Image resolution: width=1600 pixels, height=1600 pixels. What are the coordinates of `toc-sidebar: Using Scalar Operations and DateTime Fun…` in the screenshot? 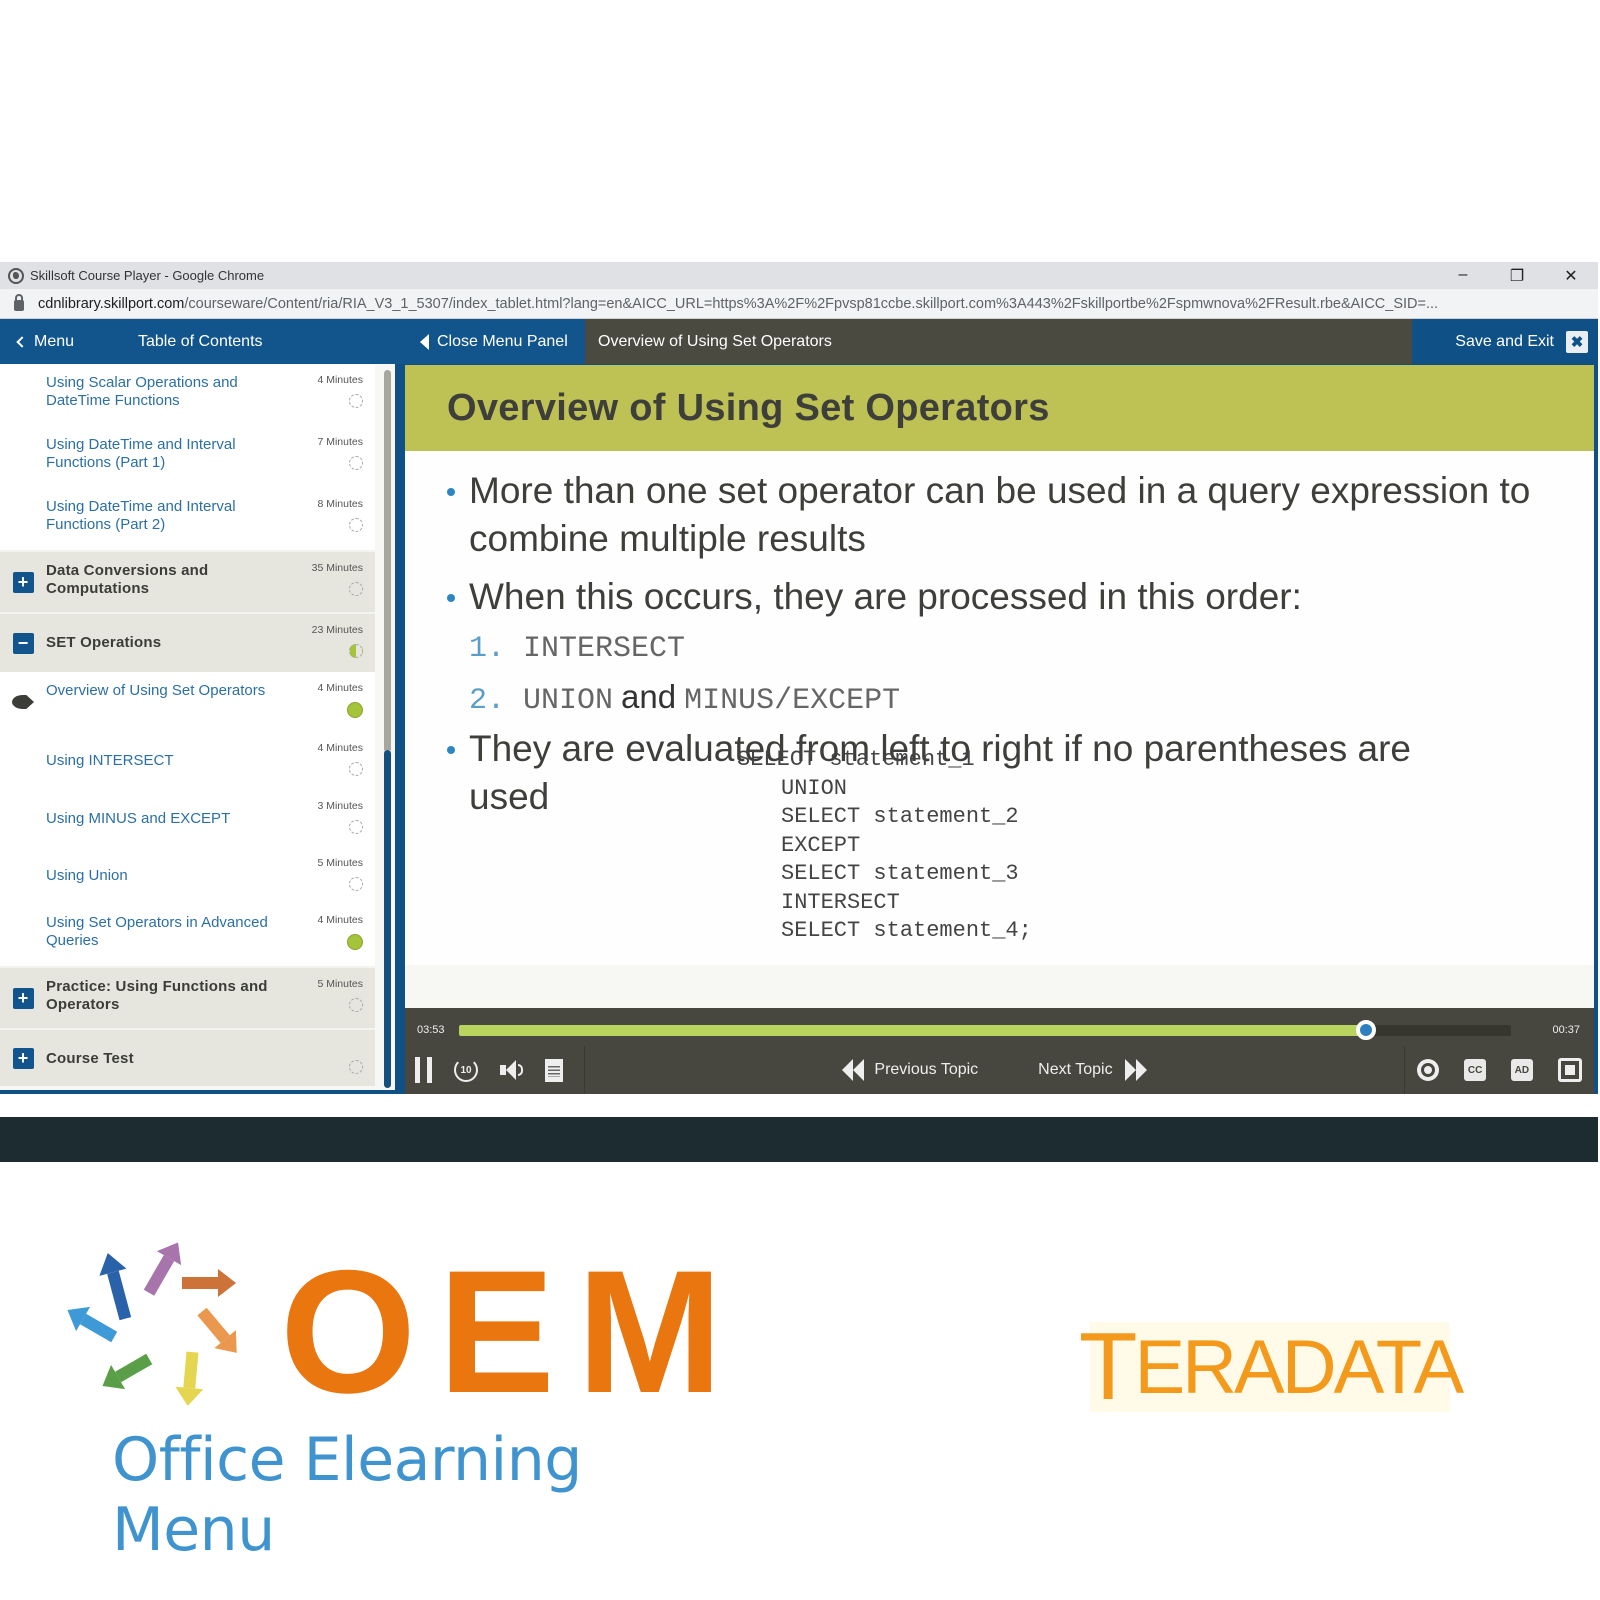 It's located at (197, 729).